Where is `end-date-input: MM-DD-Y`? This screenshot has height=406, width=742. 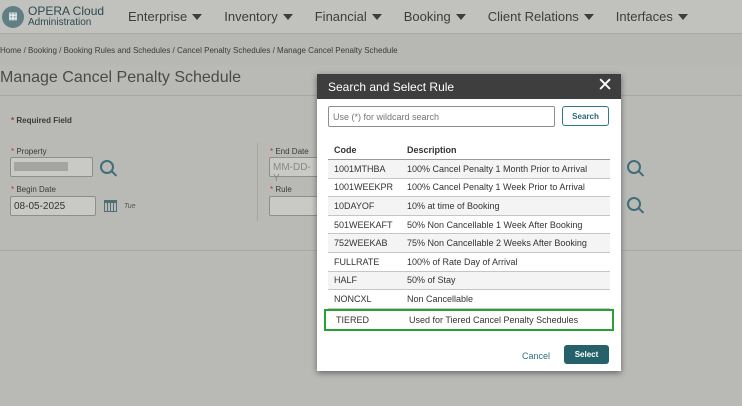
end-date-input: MM-DD-Y is located at coordinates (295, 170).